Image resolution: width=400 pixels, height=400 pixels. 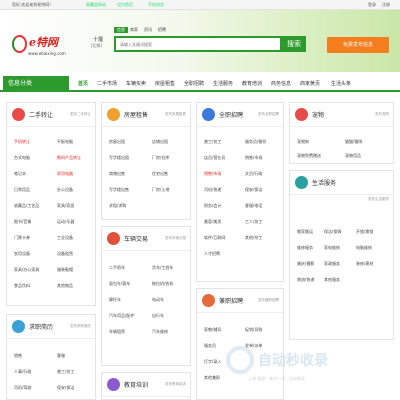 I want to click on list-item: 人才招聘, so click(x=212, y=254).